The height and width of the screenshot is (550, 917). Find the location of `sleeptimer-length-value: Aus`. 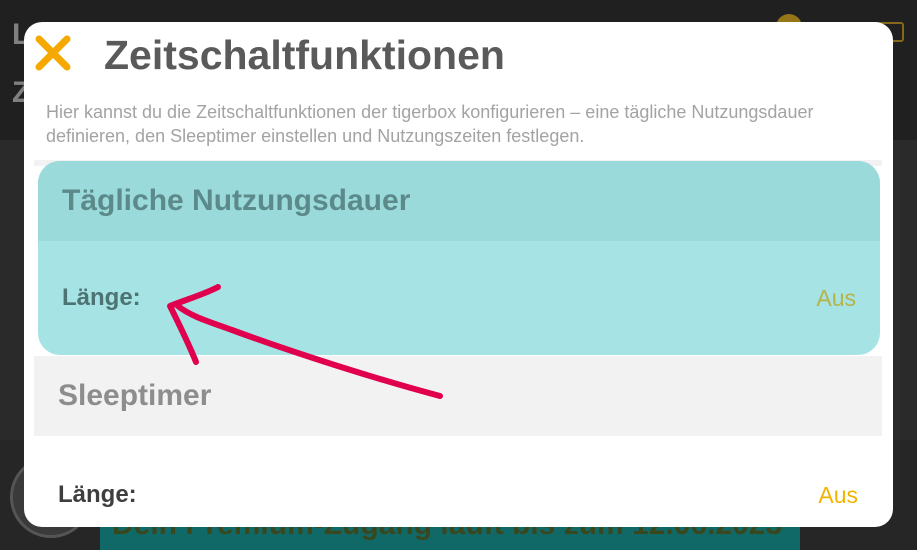

sleeptimer-length-value: Aus is located at coordinates (838, 494).